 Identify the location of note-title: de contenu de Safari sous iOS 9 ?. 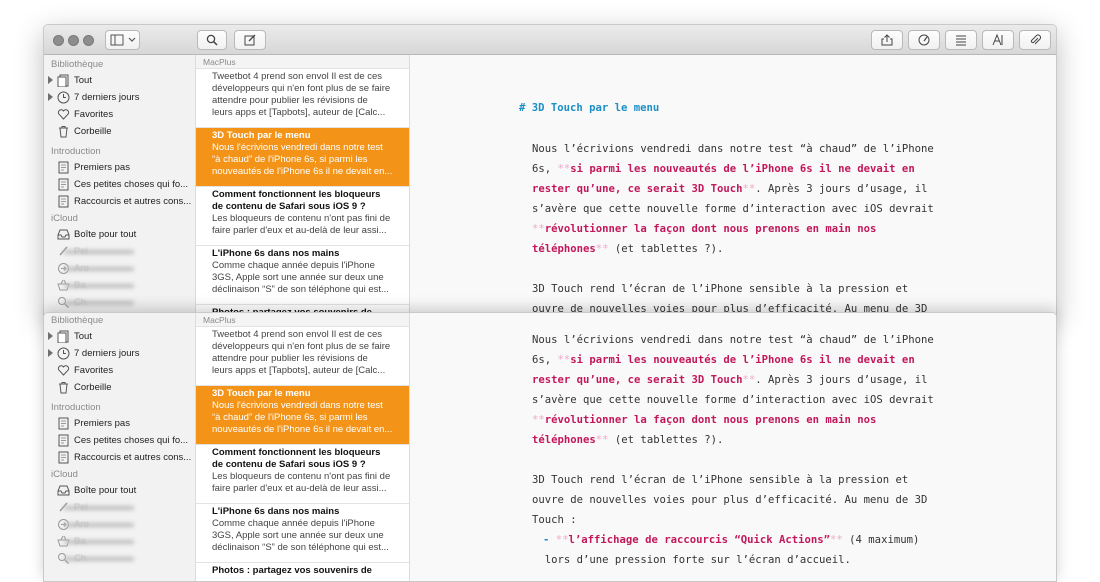
(289, 464).